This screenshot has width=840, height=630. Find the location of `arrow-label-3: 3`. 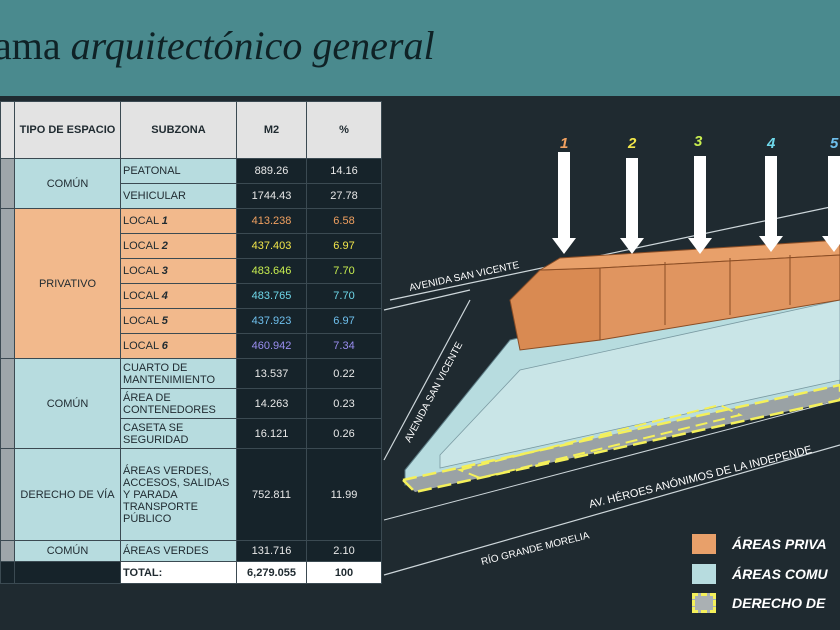

arrow-label-3: 3 is located at coordinates (698, 141).